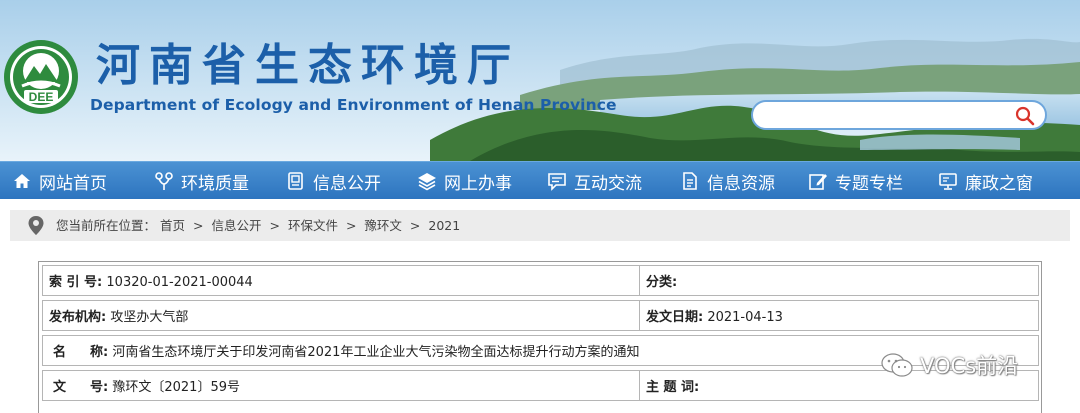 Image resolution: width=1080 pixels, height=413 pixels. Describe the element at coordinates (76, 282) in the screenshot. I see `index-number-label: 索 引 号:` at that location.